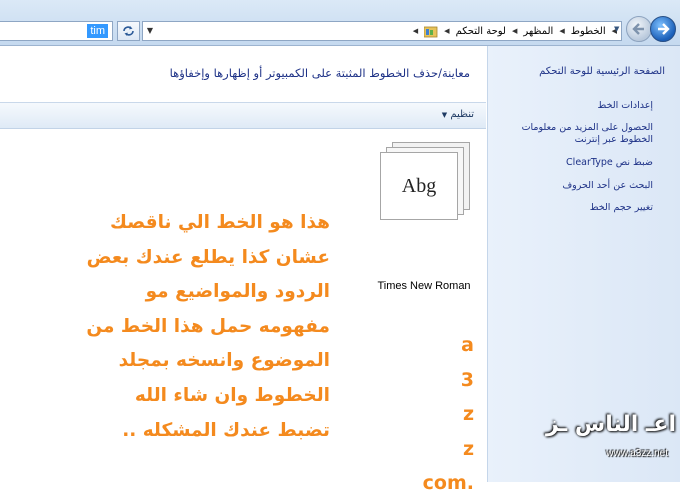 The width and height of the screenshot is (680, 501). Describe the element at coordinates (424, 286) in the screenshot. I see `font-name: Times New Roman` at that location.